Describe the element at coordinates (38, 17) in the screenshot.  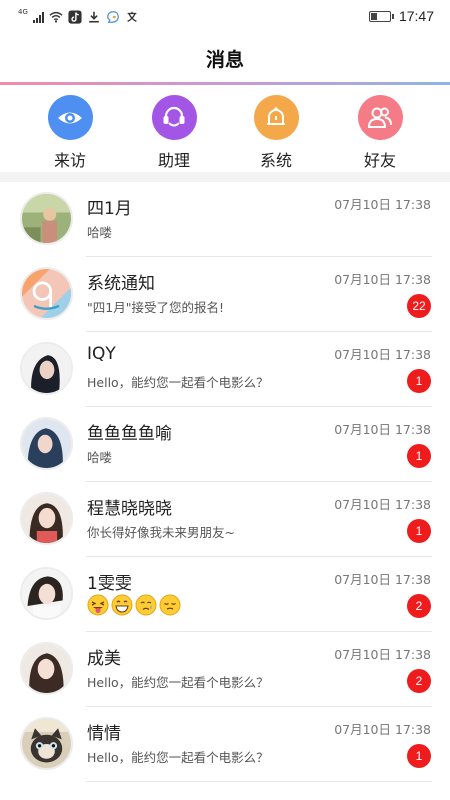
I see `signal-icon` at that location.